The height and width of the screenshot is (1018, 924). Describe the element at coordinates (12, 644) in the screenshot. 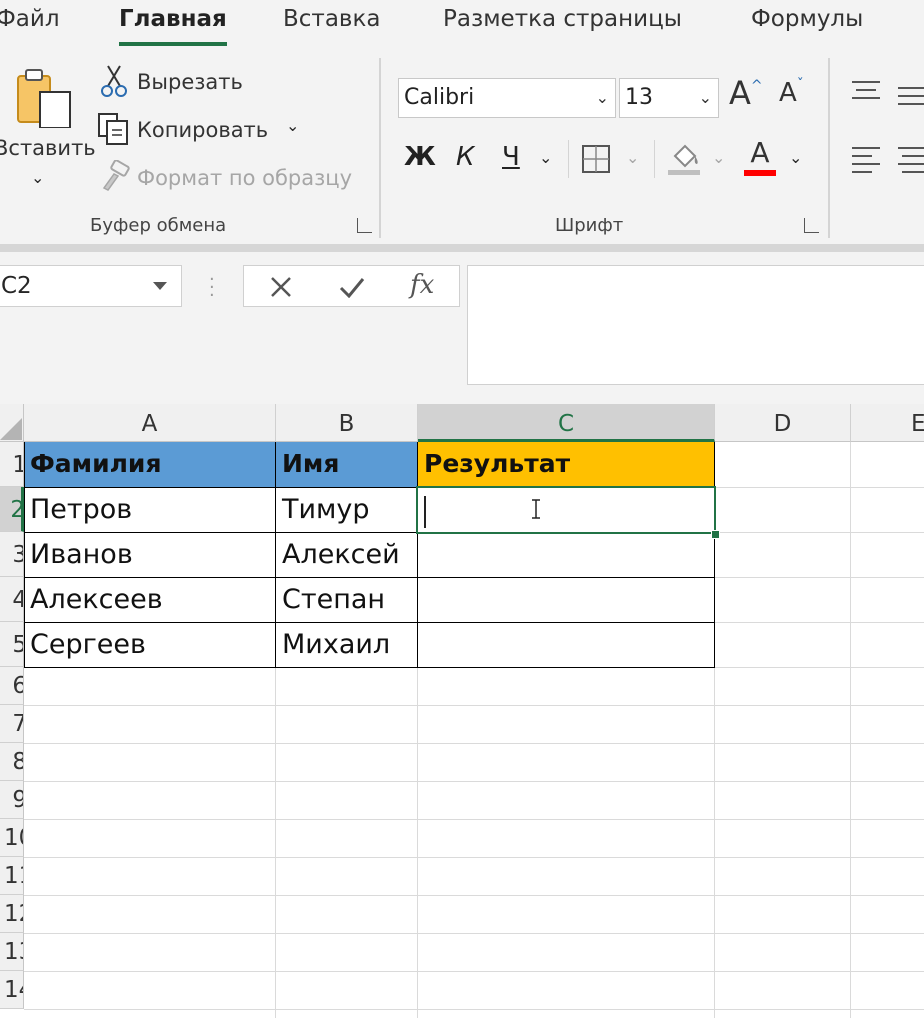

I see `row-header-5: 5` at that location.